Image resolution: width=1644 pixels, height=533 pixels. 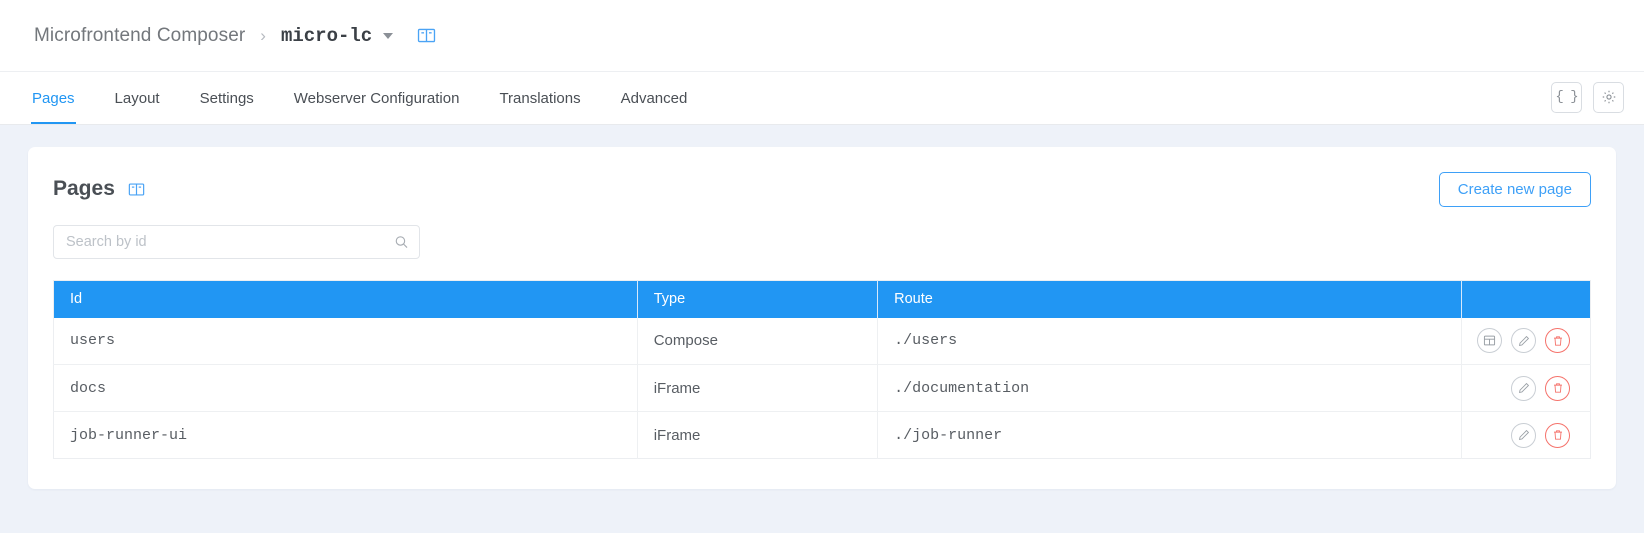 I want to click on chevron-down-icon, so click(x=388, y=35).